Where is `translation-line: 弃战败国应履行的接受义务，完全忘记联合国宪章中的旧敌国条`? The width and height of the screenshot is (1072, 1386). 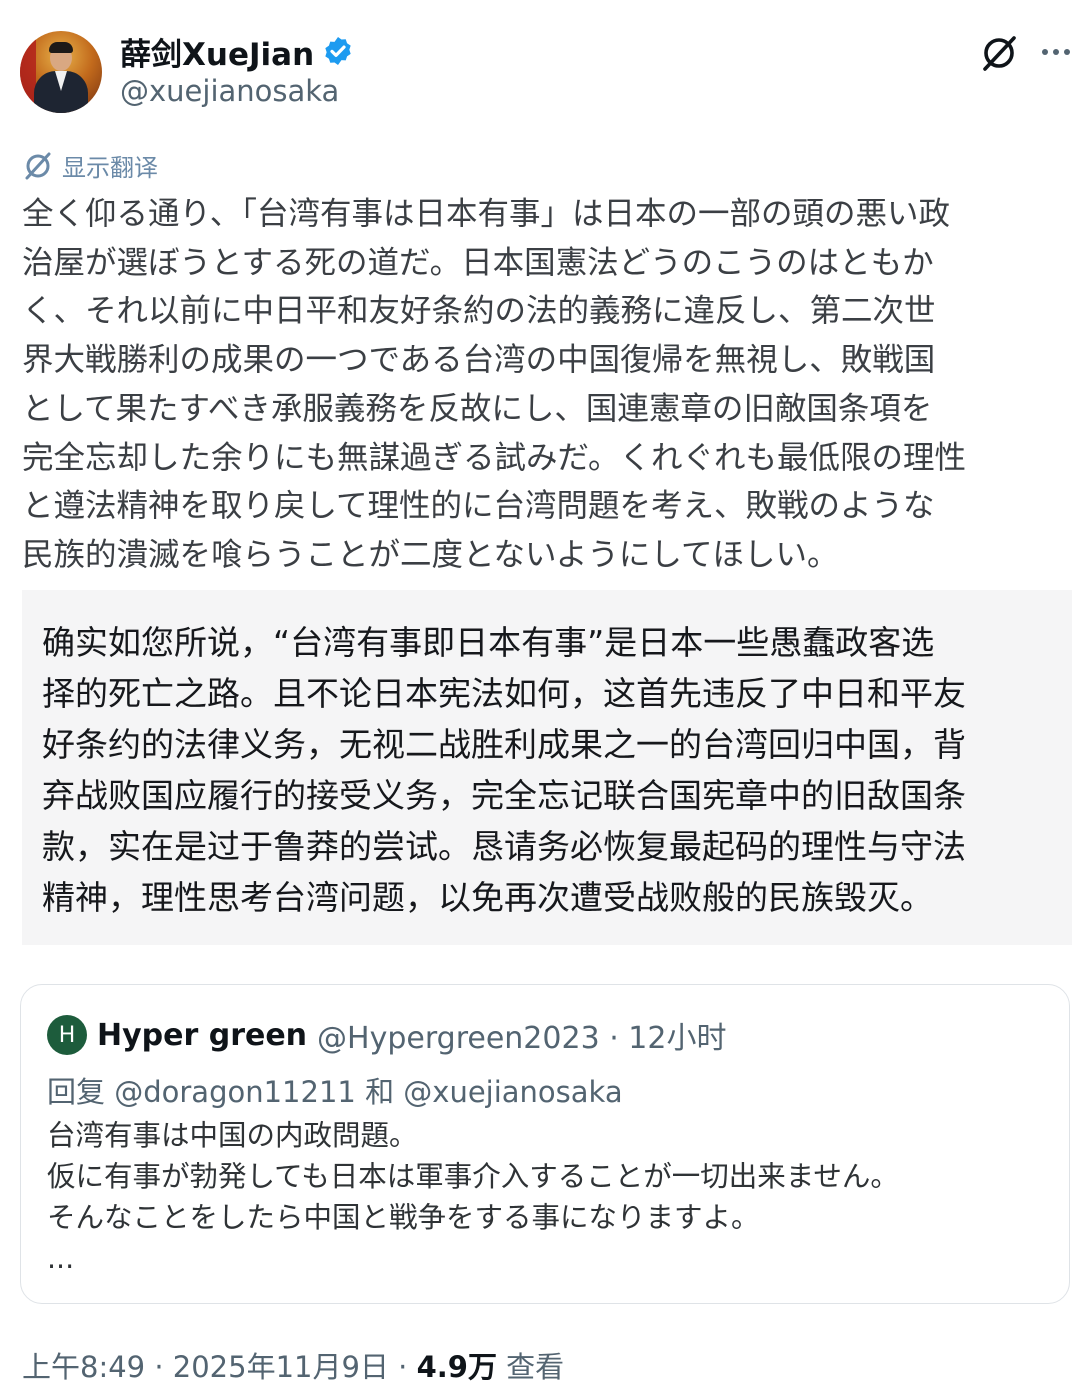
translation-line: 弃战败国应履行的接受义务，完全忘记联合国宪章中的旧敌国条 is located at coordinates (504, 795).